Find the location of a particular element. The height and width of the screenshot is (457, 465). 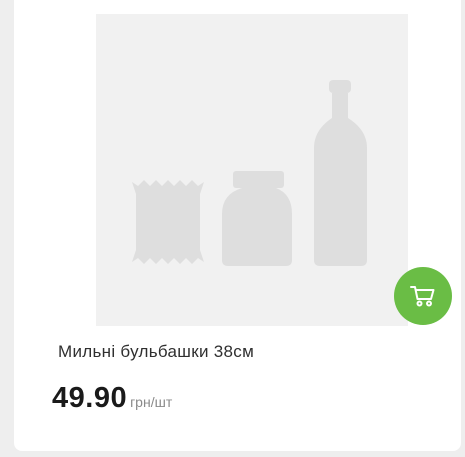

add-to-cart-button is located at coordinates (423, 296).